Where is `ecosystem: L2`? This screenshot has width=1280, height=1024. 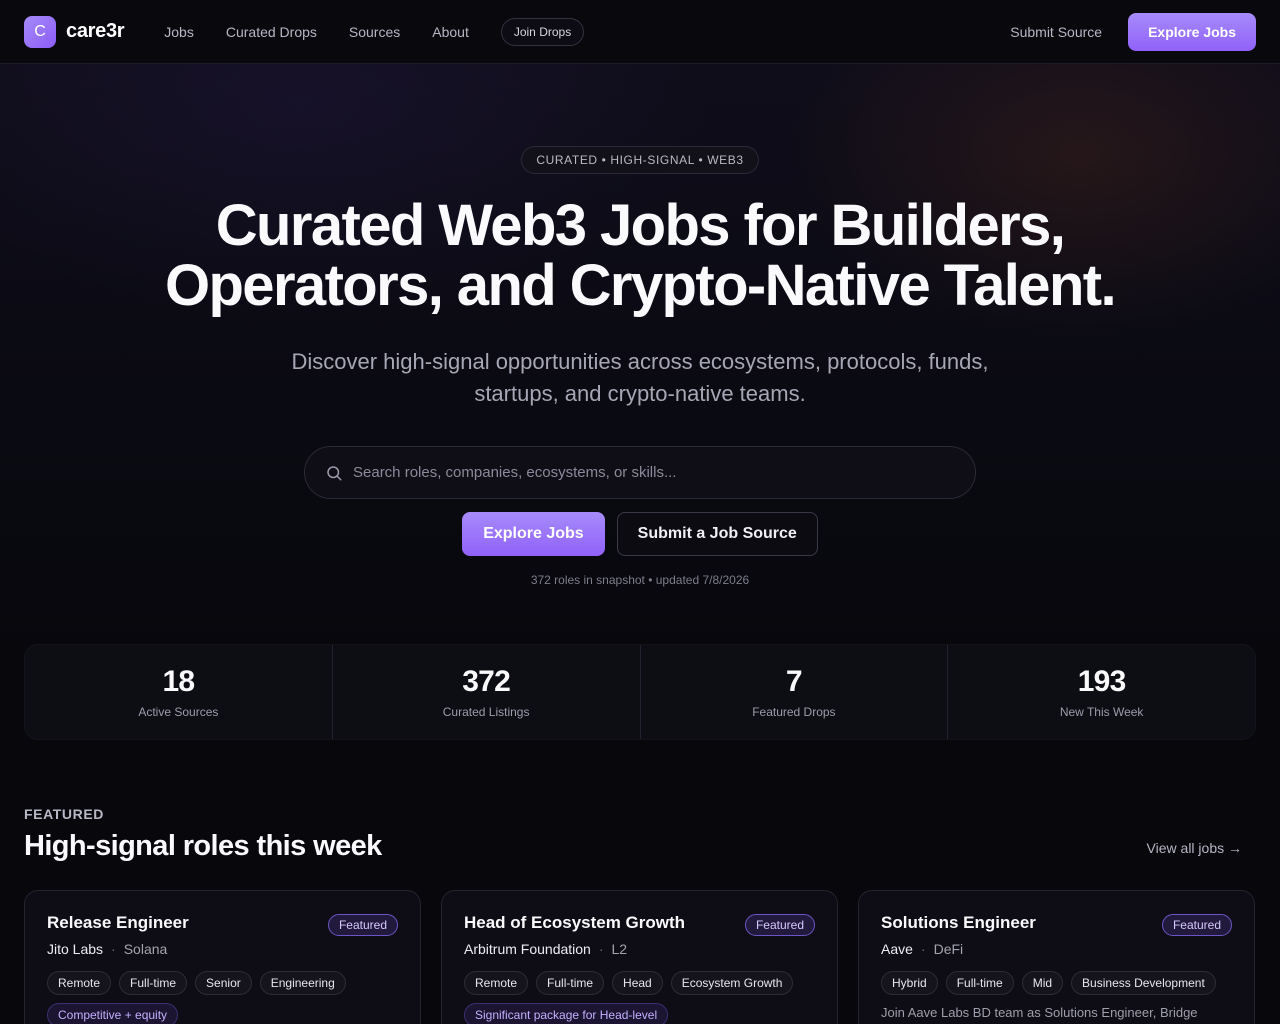 ecosystem: L2 is located at coordinates (619, 949).